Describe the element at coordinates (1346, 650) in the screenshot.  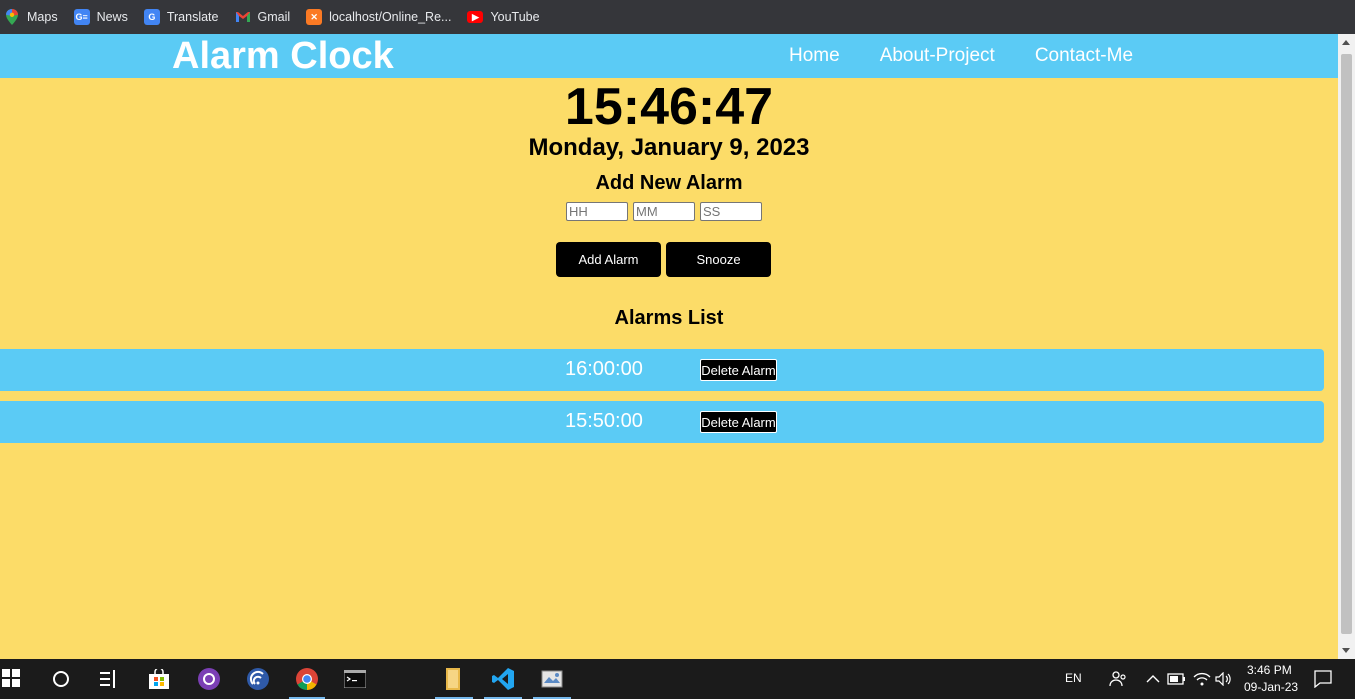
I see `scroll-down-arrow-icon` at that location.